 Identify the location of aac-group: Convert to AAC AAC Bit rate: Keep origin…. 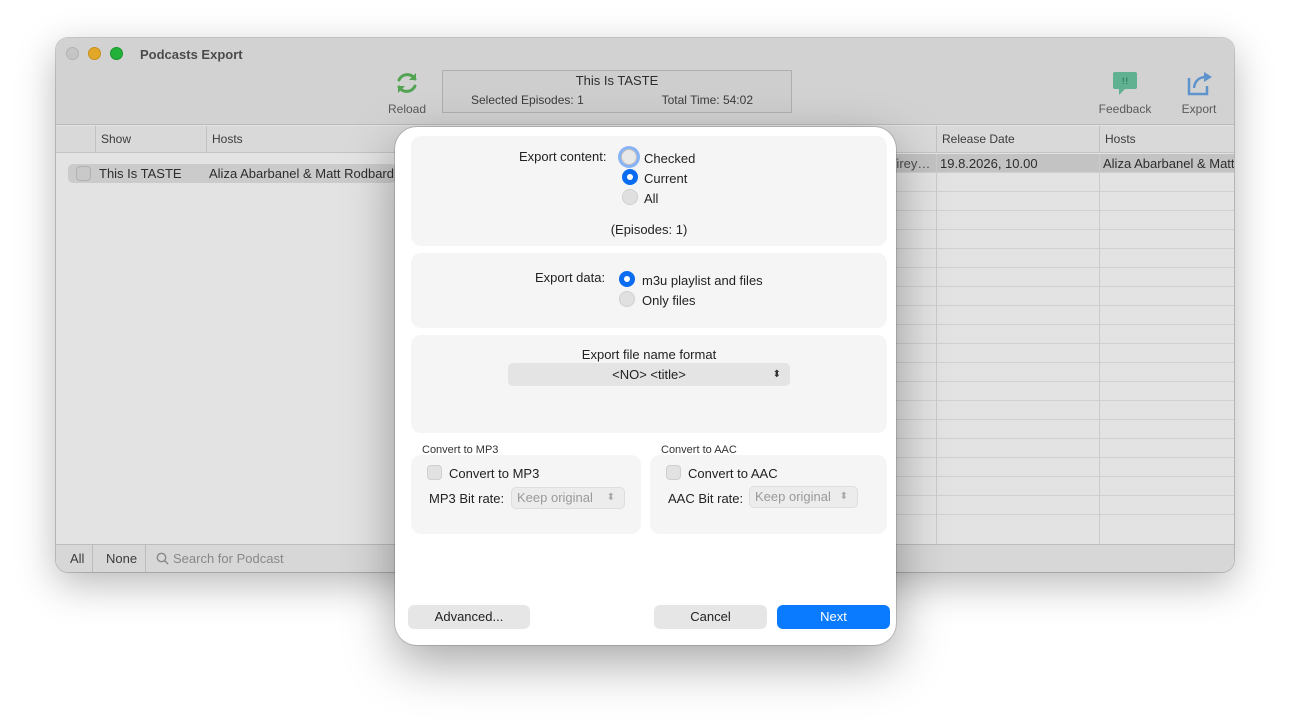
(768, 494).